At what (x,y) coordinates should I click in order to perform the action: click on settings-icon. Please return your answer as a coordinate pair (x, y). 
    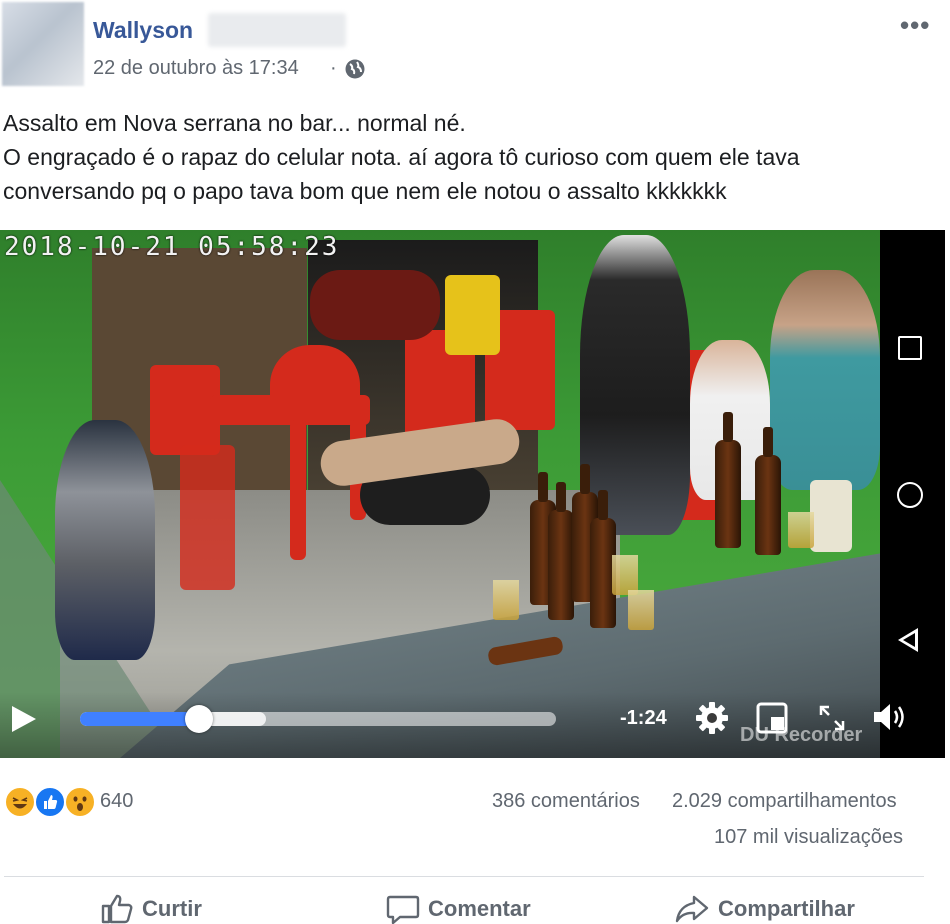
    Looking at the image, I should click on (712, 718).